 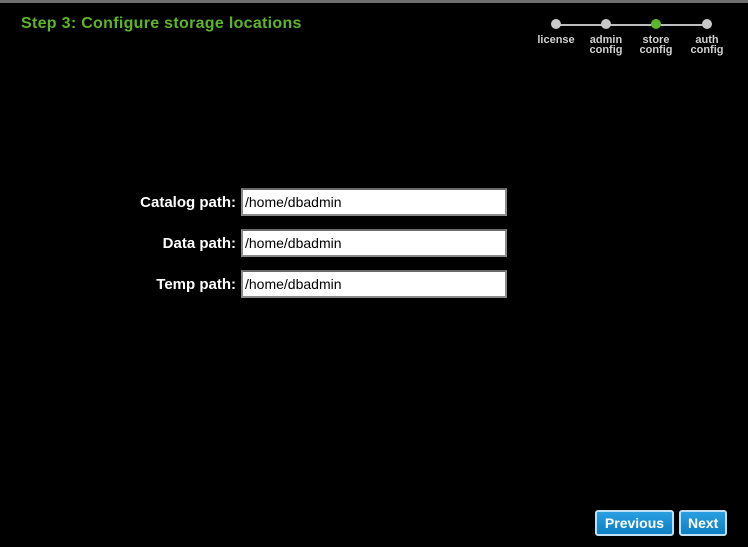 I want to click on step-label: admin config, so click(x=606, y=45).